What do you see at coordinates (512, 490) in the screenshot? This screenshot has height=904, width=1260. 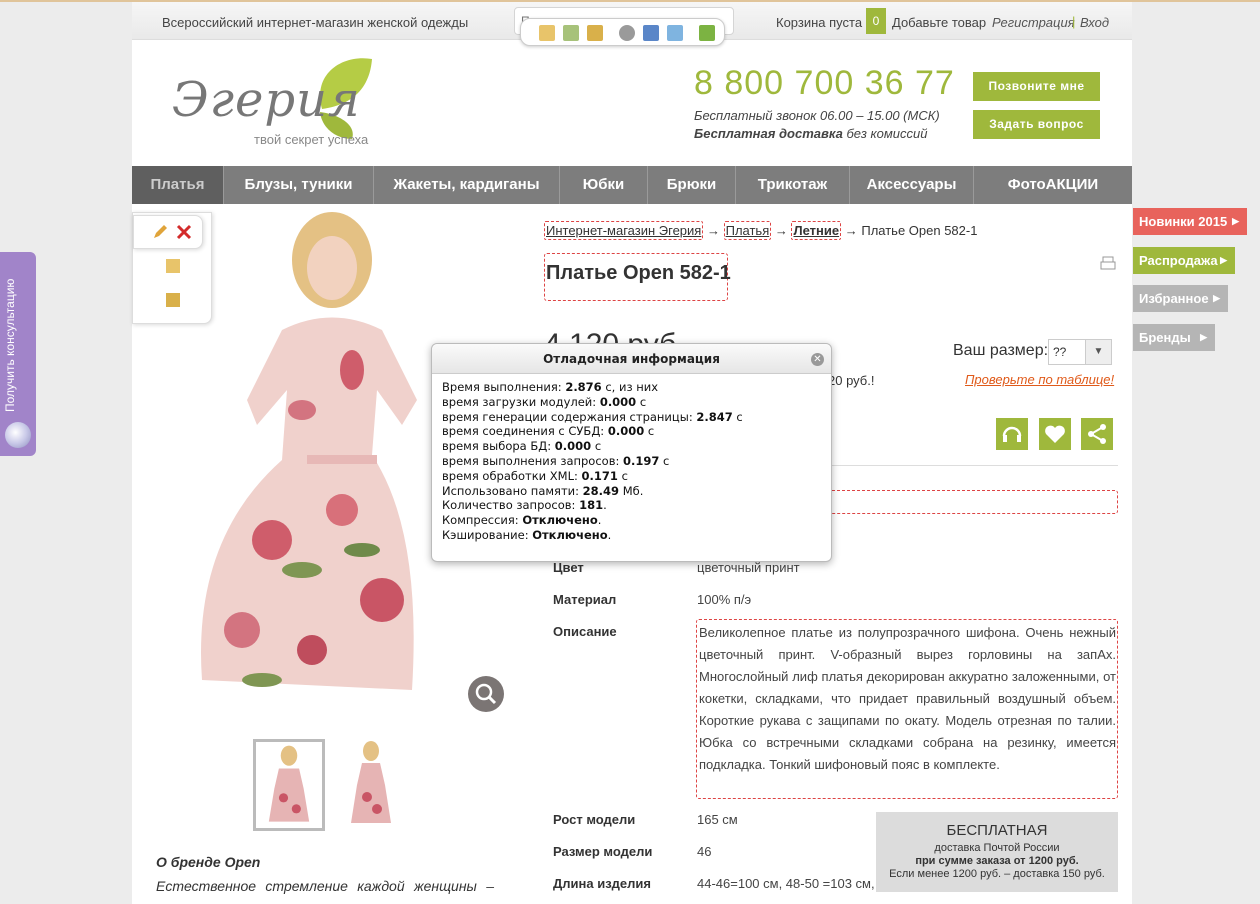 I see `debug-line-label: Использовано памяти:` at bounding box center [512, 490].